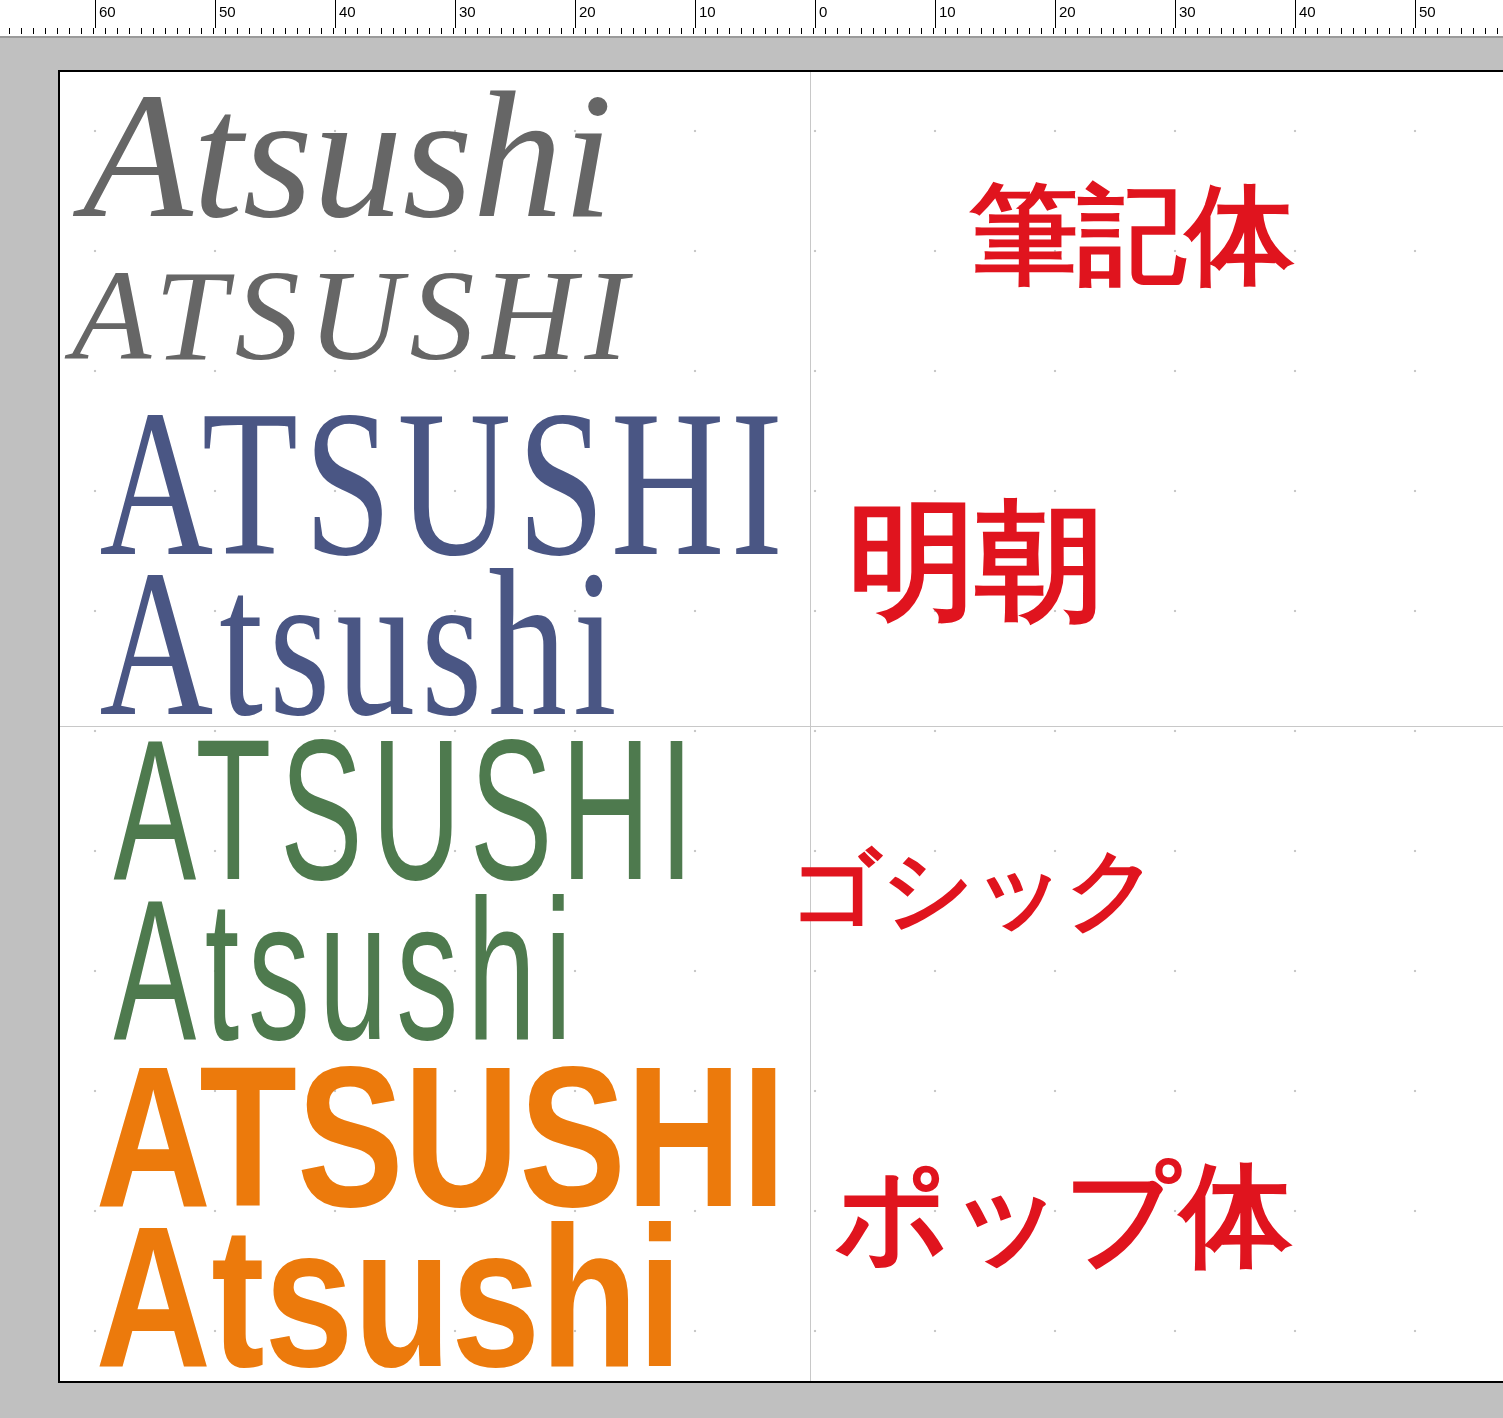  I want to click on ruler-label: 60, so click(155, 14).